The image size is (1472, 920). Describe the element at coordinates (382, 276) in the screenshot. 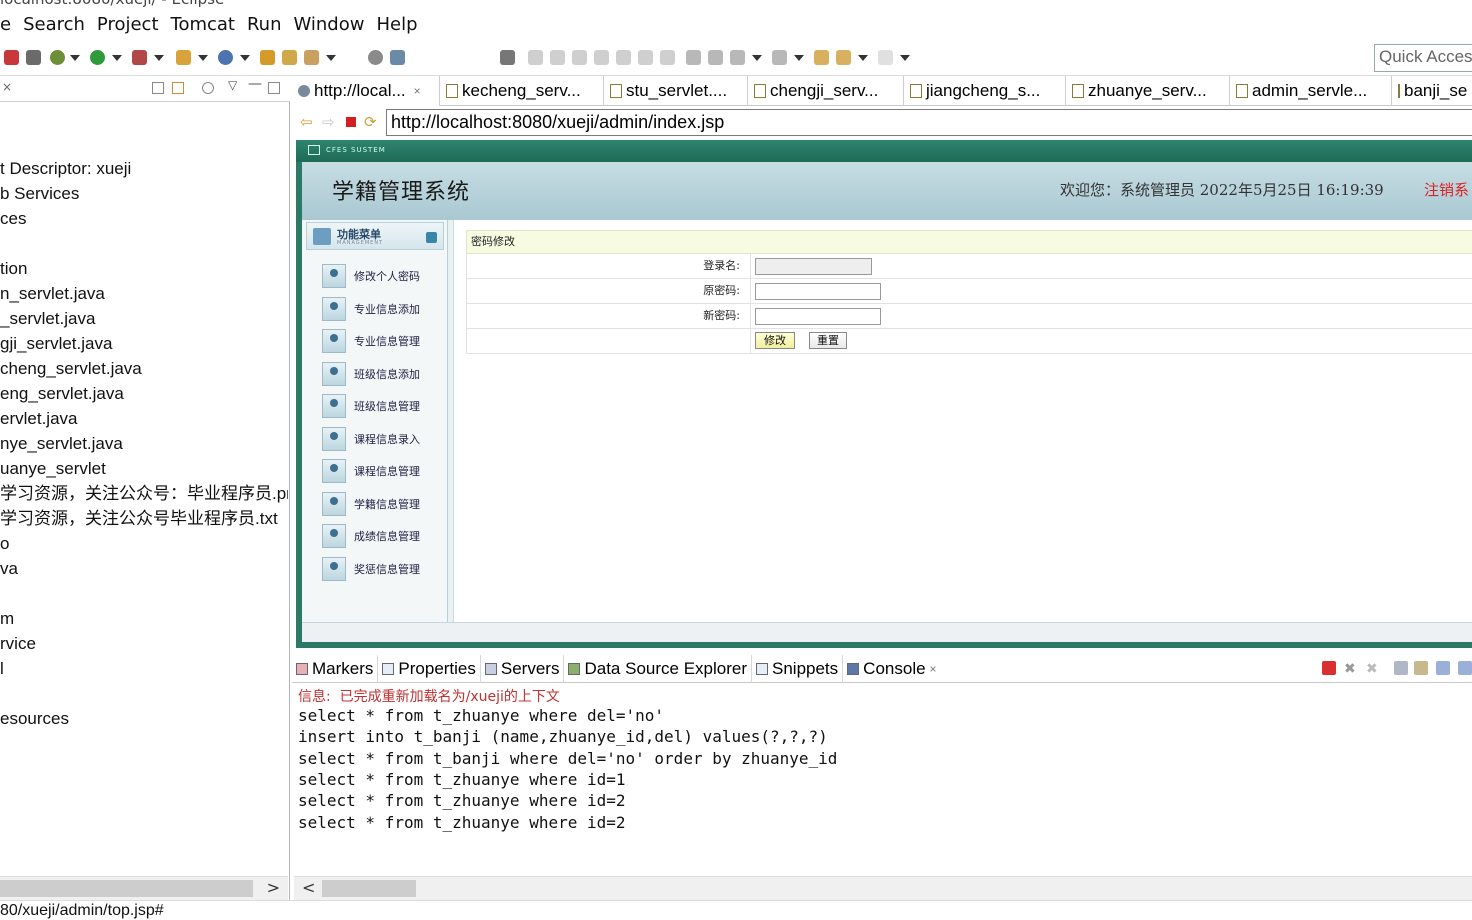

I see `menu-item-change-password: 修改个人密码` at that location.